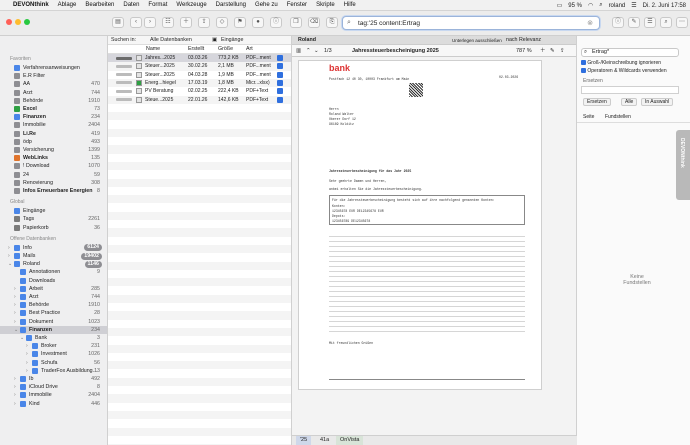 This screenshot has height=445, width=690. I want to click on sidebar-database-item: › Dokument 1023, so click(53, 322).